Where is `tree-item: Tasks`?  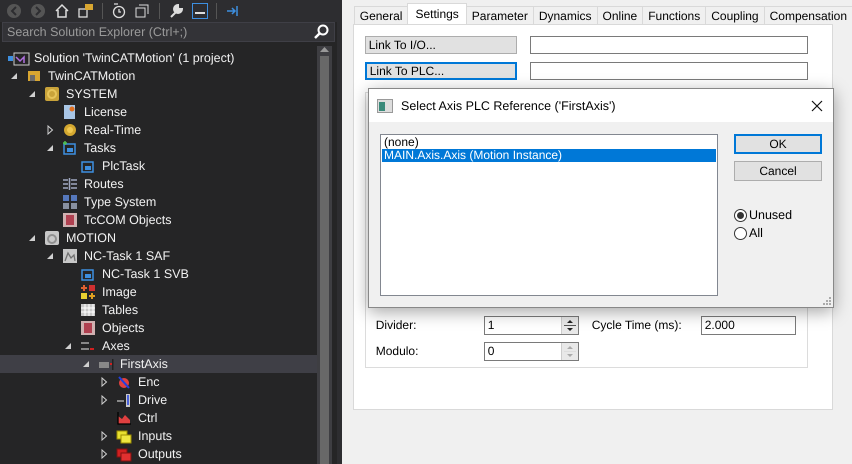 tree-item: Tasks is located at coordinates (158, 148).